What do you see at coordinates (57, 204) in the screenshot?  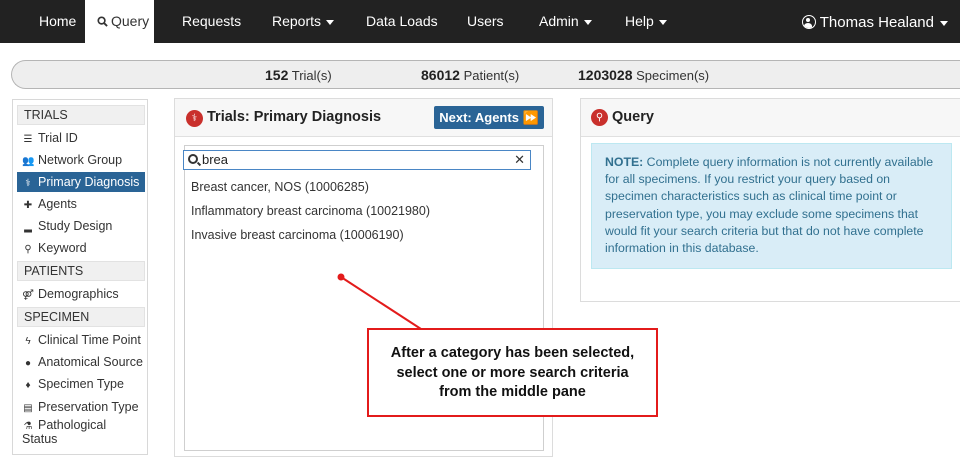 I see `sidebar-item-label: Agents` at bounding box center [57, 204].